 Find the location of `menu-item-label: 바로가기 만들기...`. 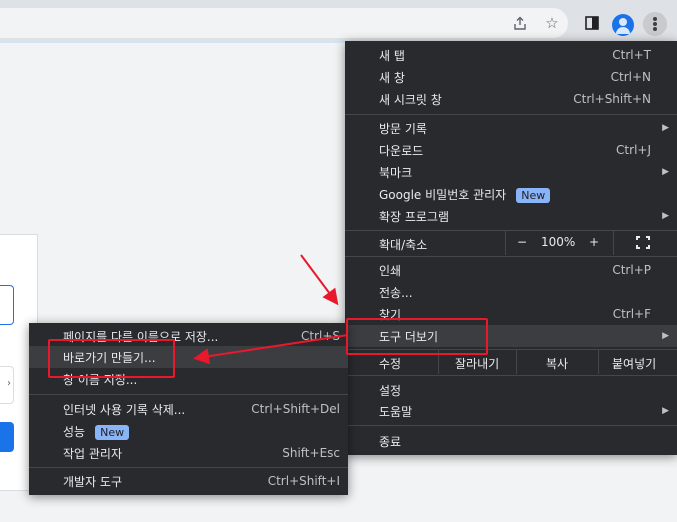

menu-item-label: 바로가기 만들기... is located at coordinates (109, 357).